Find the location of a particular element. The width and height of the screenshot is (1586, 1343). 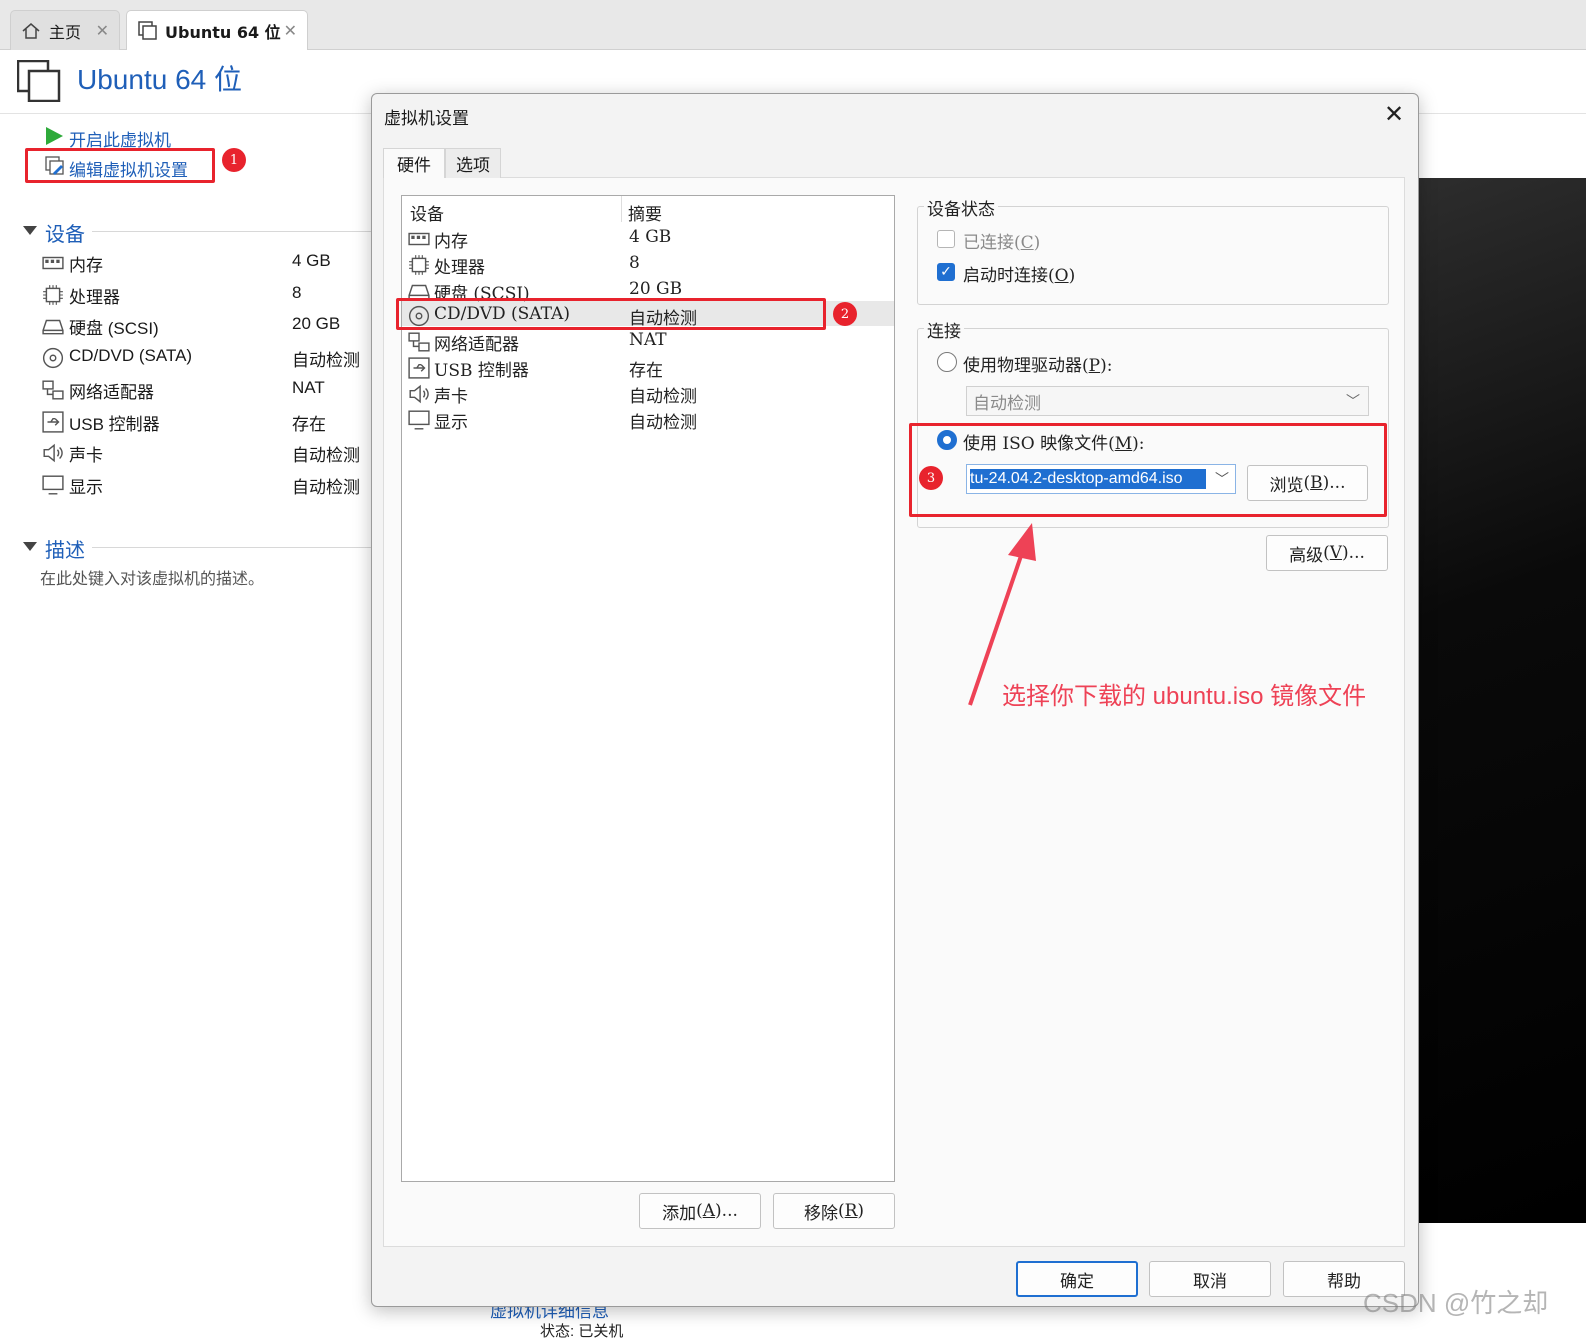

vm-icon is located at coordinates (147, 30).